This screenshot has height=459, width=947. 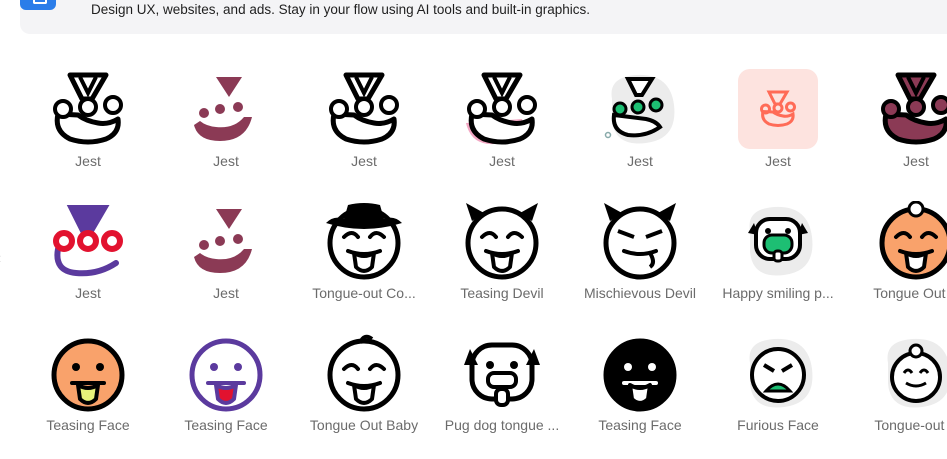 I want to click on icon-result-label: Tongue-out B, so click(x=910, y=425).